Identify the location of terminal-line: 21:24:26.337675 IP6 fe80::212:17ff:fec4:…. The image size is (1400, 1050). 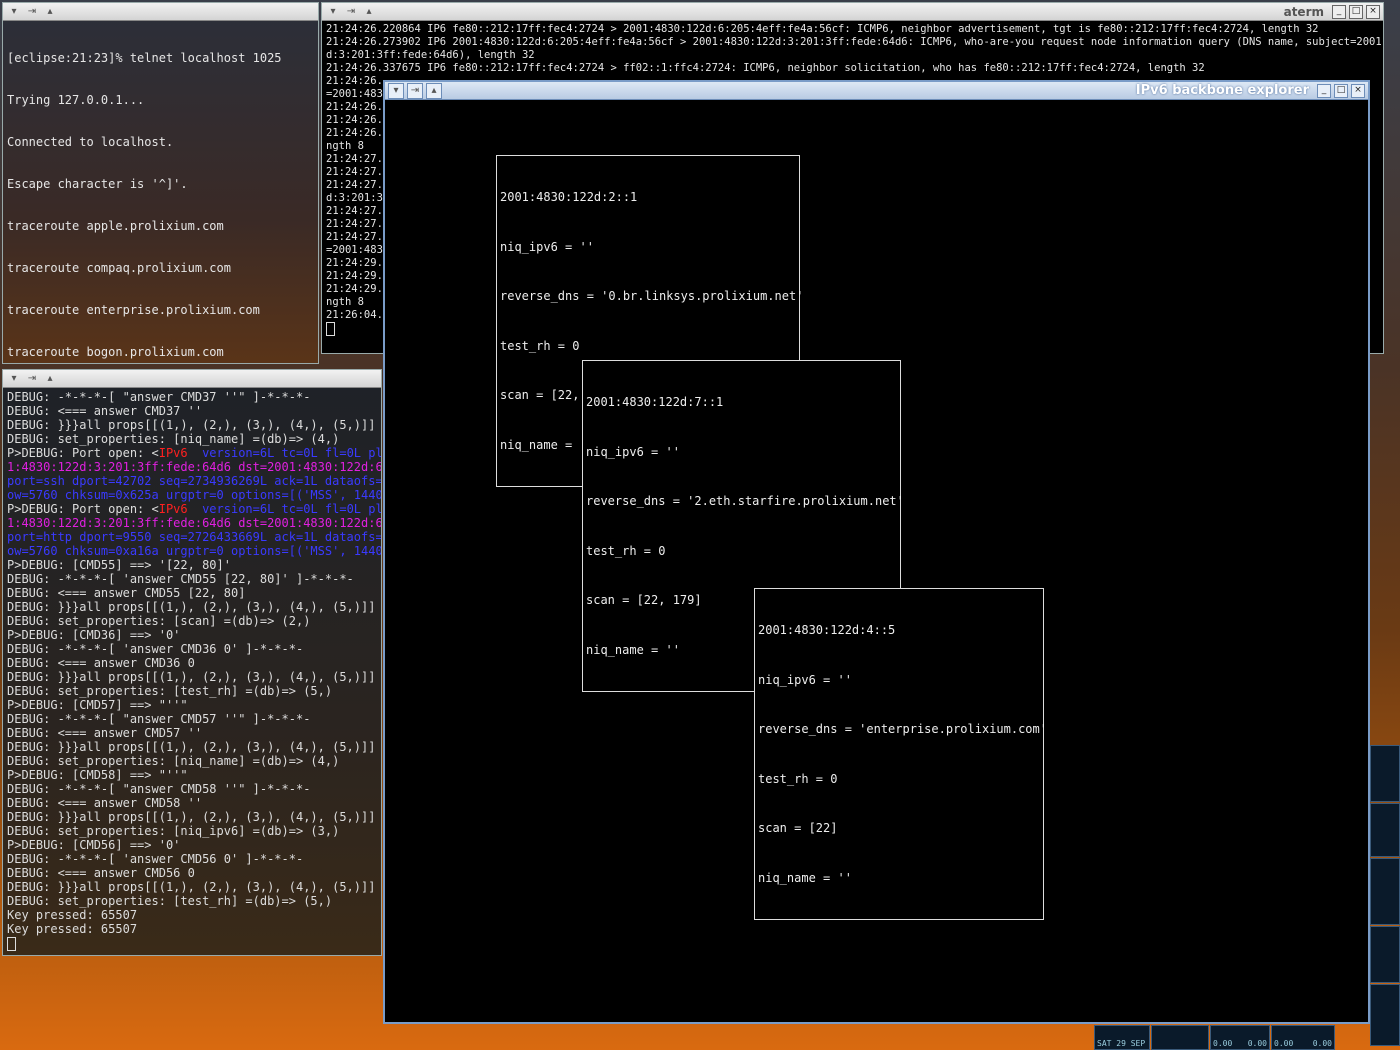
(765, 68).